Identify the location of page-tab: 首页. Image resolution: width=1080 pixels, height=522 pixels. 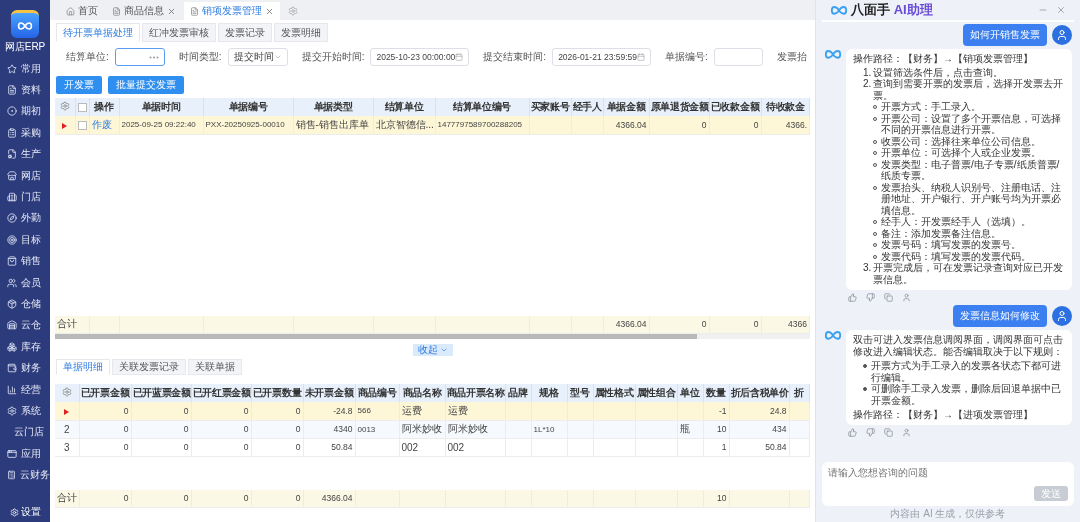
(82, 11).